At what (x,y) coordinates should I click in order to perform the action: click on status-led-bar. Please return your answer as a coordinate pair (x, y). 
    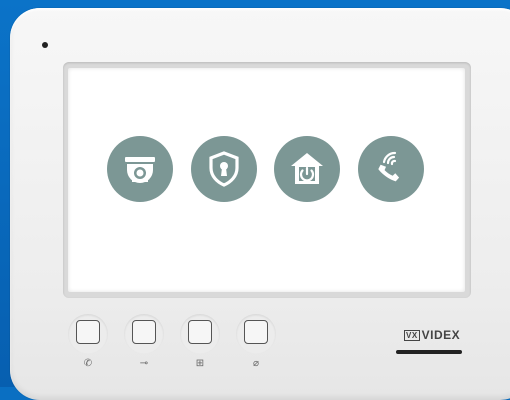
    Looking at the image, I should click on (429, 352).